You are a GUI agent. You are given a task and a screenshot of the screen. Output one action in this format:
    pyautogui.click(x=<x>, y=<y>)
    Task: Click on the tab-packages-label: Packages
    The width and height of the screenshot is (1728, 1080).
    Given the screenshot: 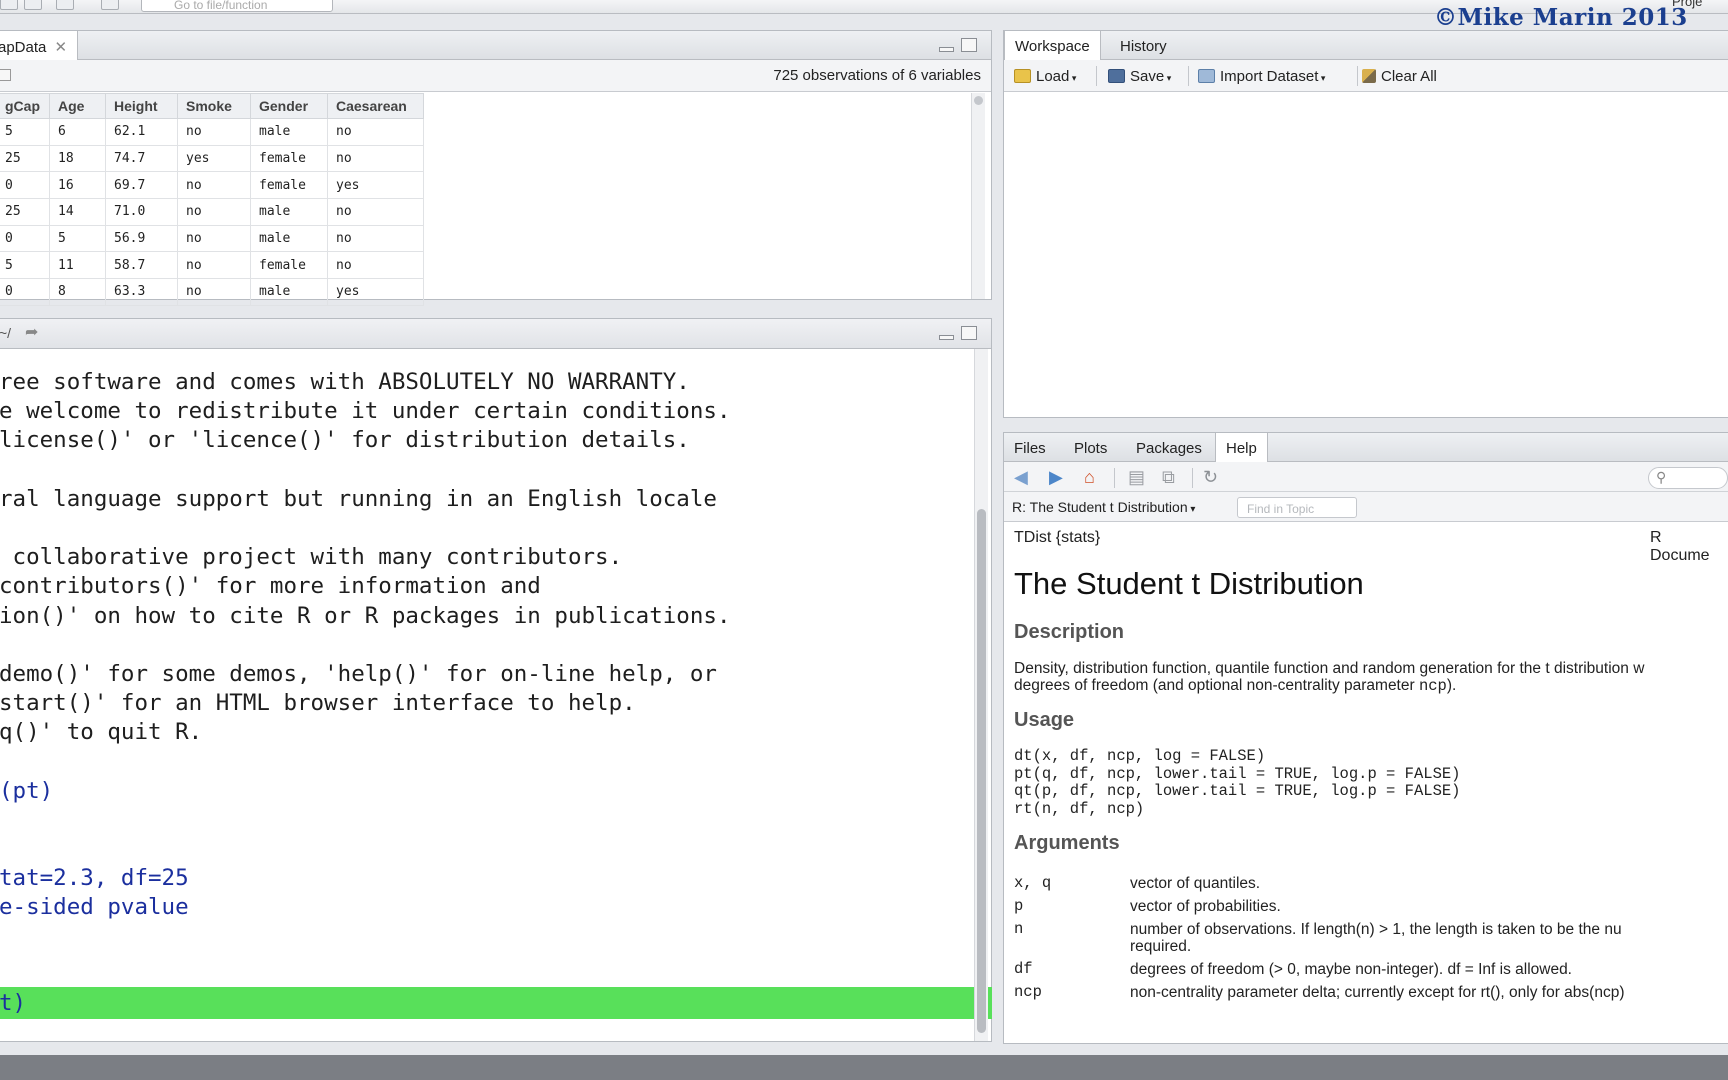 What is the action you would take?
    pyautogui.click(x=1169, y=448)
    